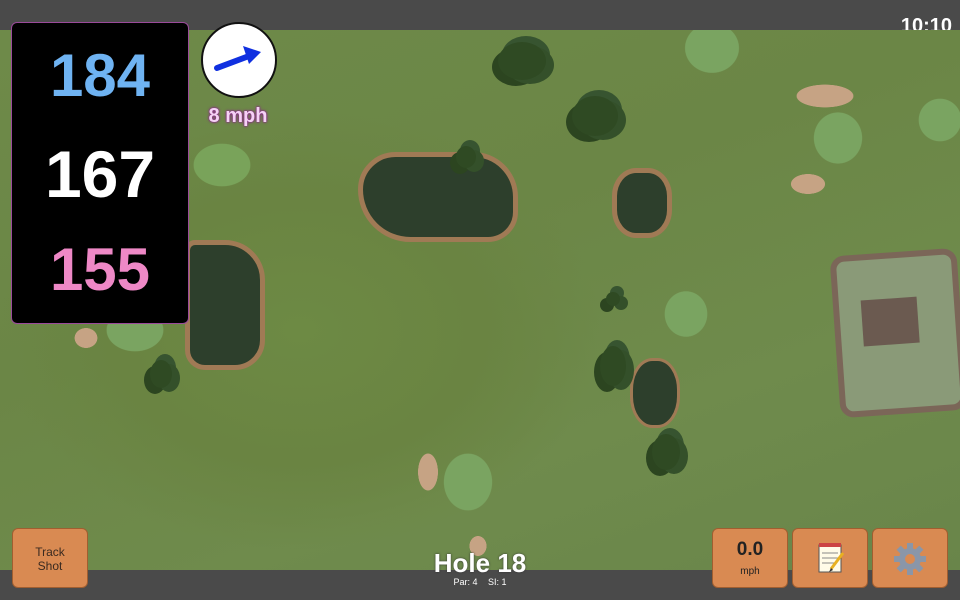 This screenshot has height=600, width=960. I want to click on arrow-right-icon, so click(237, 58).